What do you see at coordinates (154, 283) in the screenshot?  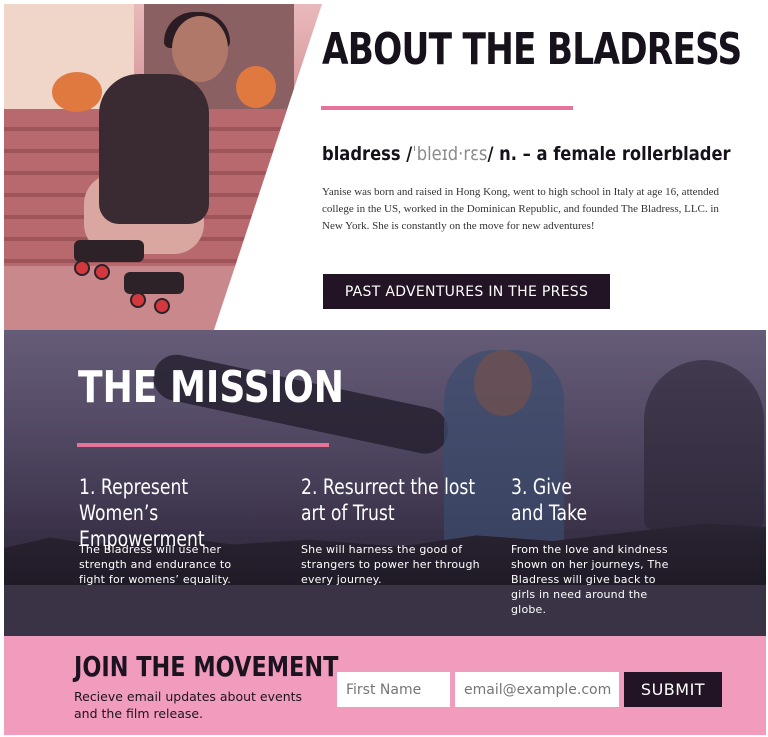 I see `rollerblade-right` at bounding box center [154, 283].